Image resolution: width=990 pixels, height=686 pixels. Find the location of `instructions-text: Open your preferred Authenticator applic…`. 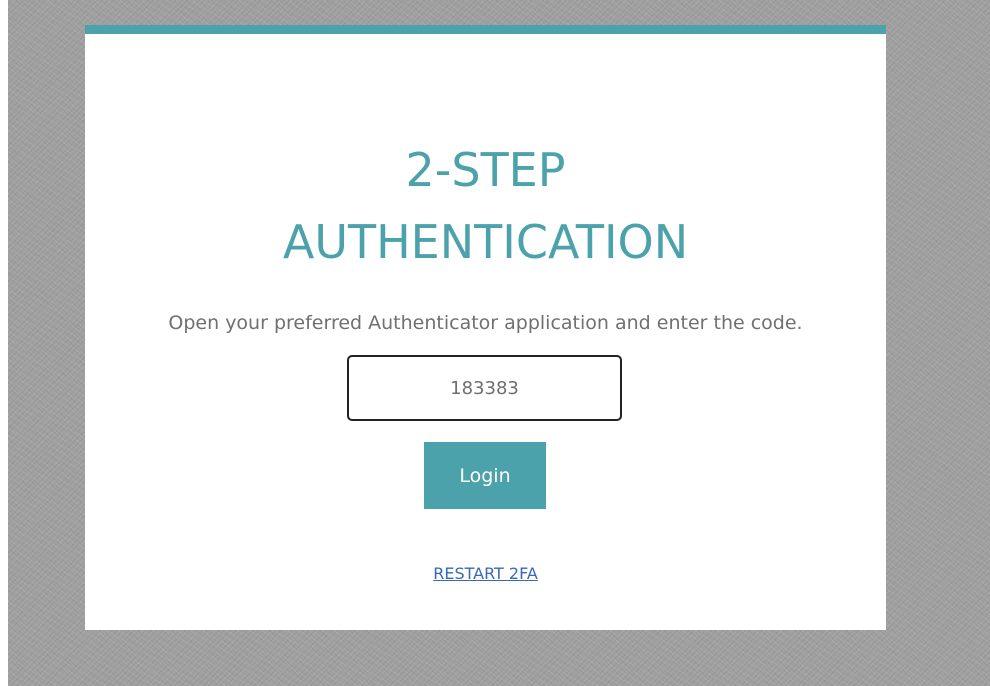

instructions-text: Open your preferred Authenticator applic… is located at coordinates (485, 323).